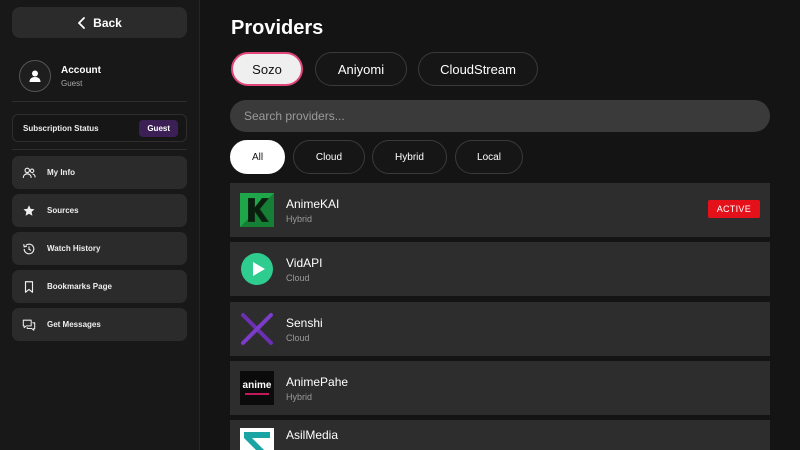 This screenshot has width=800, height=450. What do you see at coordinates (74, 324) in the screenshot?
I see `sidebar-item-label: Get Messages` at bounding box center [74, 324].